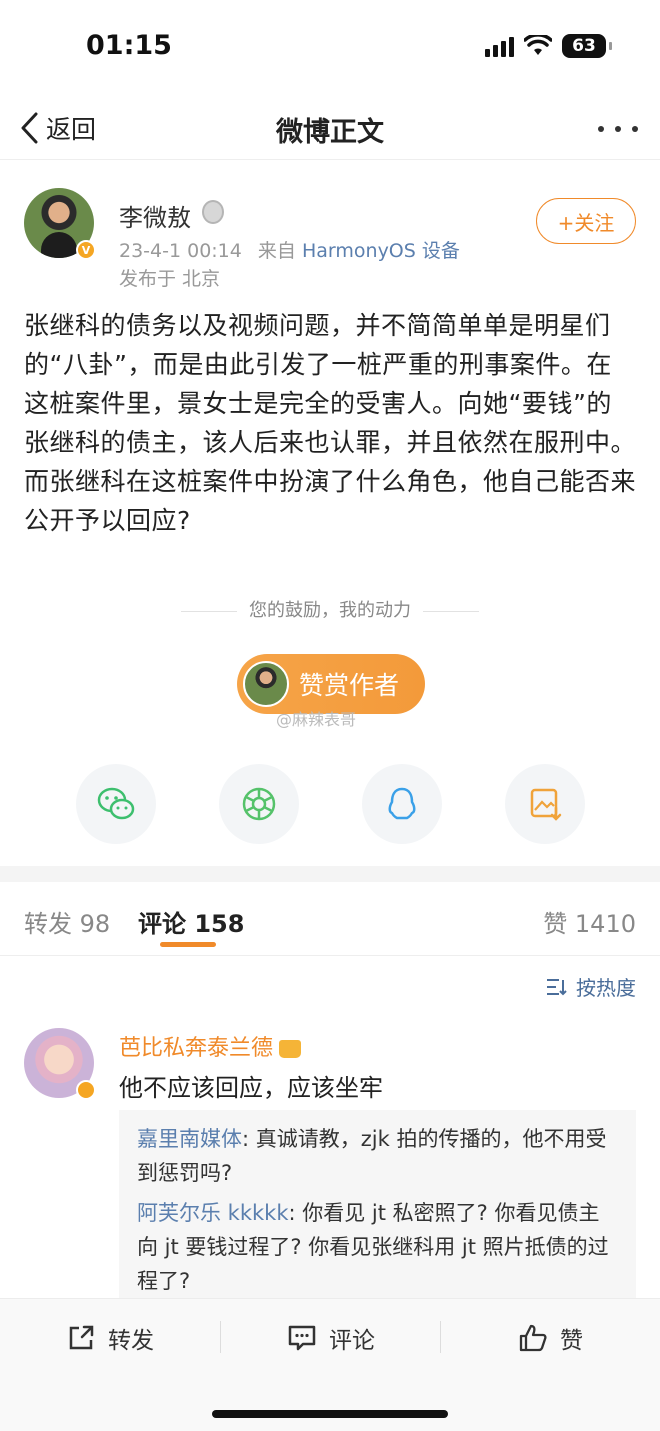  I want to click on battery-indicator: 63, so click(587, 46).